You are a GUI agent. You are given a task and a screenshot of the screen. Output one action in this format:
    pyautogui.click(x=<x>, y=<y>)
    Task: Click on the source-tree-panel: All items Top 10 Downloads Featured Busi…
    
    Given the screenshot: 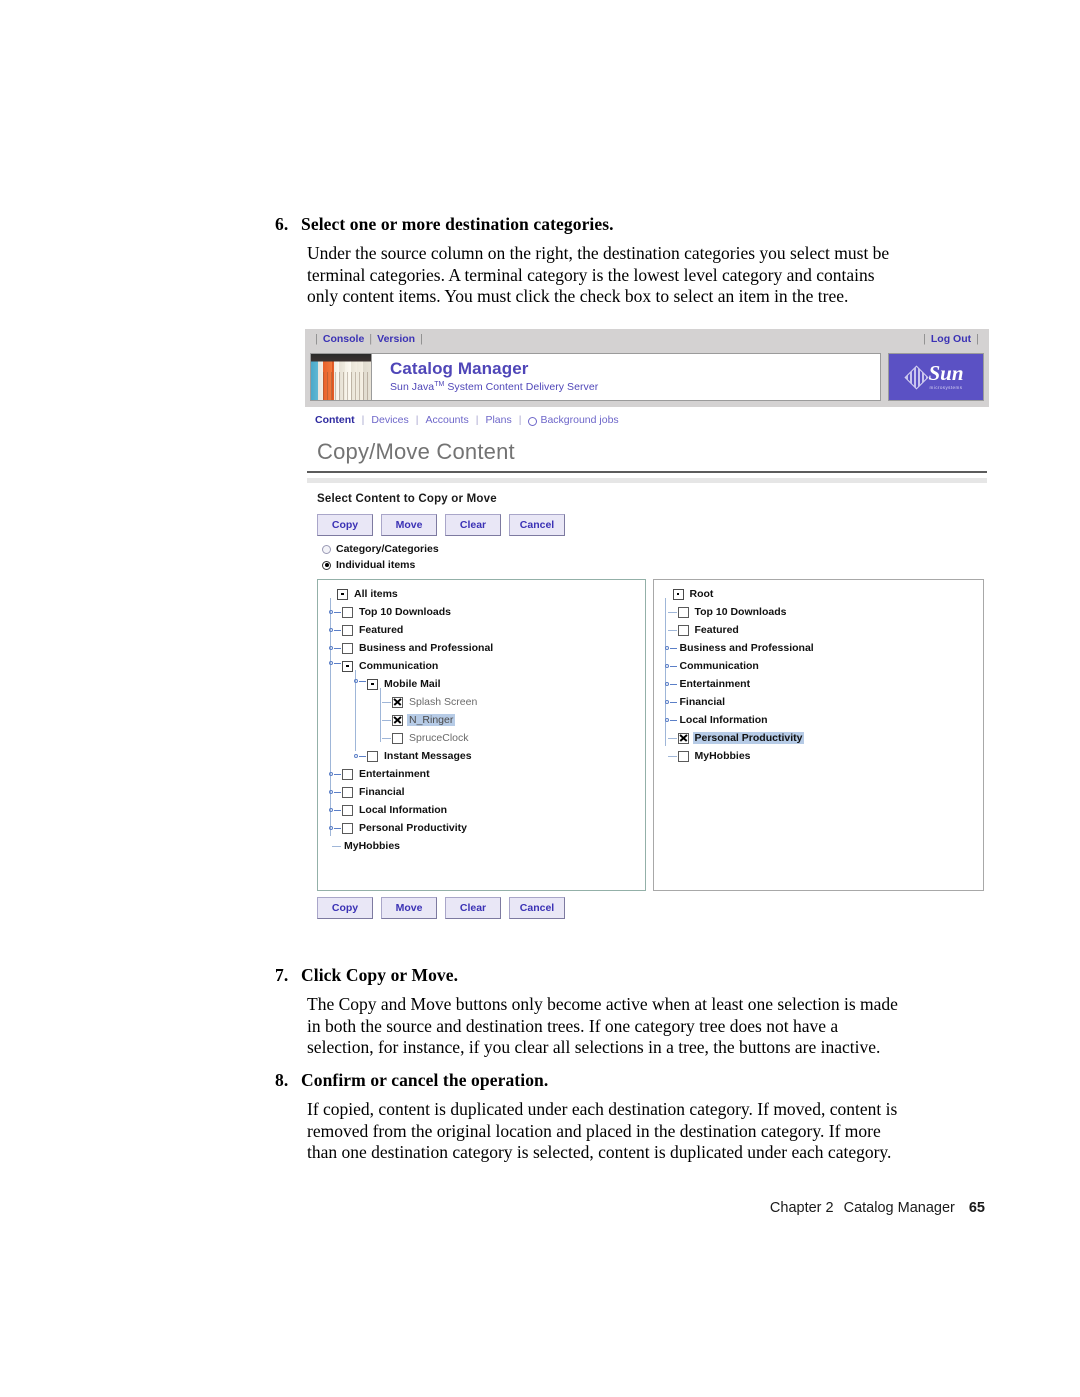 What is the action you would take?
    pyautogui.click(x=481, y=735)
    